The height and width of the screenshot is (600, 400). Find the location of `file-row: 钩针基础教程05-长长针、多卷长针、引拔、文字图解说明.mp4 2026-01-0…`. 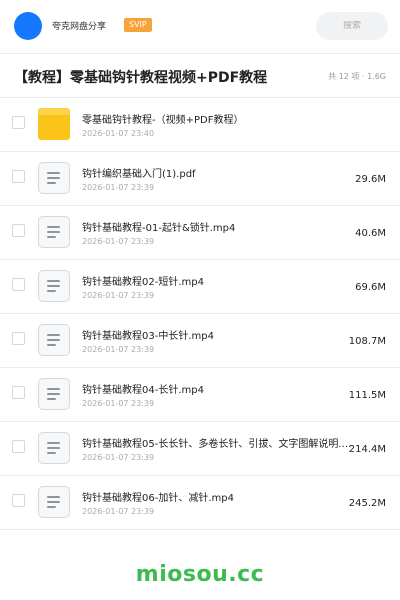

file-row: 钩针基础教程05-长长针、多卷长针、引拔、文字图解说明.mp4 2026-01-0… is located at coordinates (200, 449).